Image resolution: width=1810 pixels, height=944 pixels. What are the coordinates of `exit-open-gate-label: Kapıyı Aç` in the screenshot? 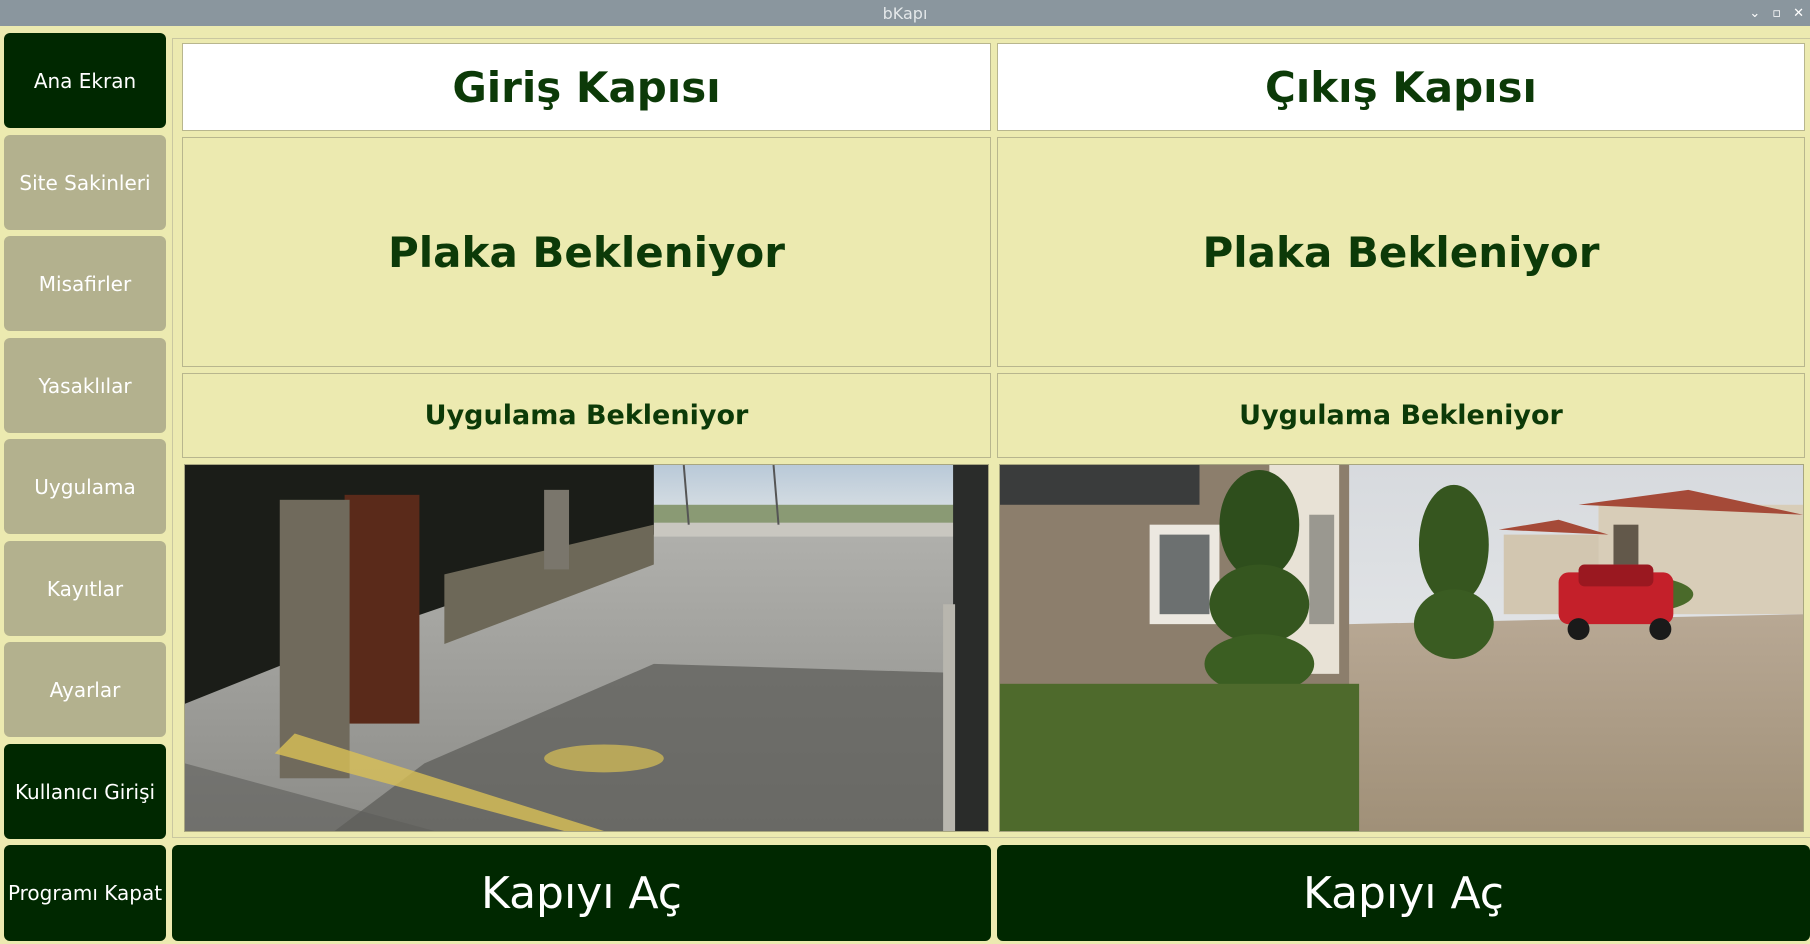 It's located at (1403, 893).